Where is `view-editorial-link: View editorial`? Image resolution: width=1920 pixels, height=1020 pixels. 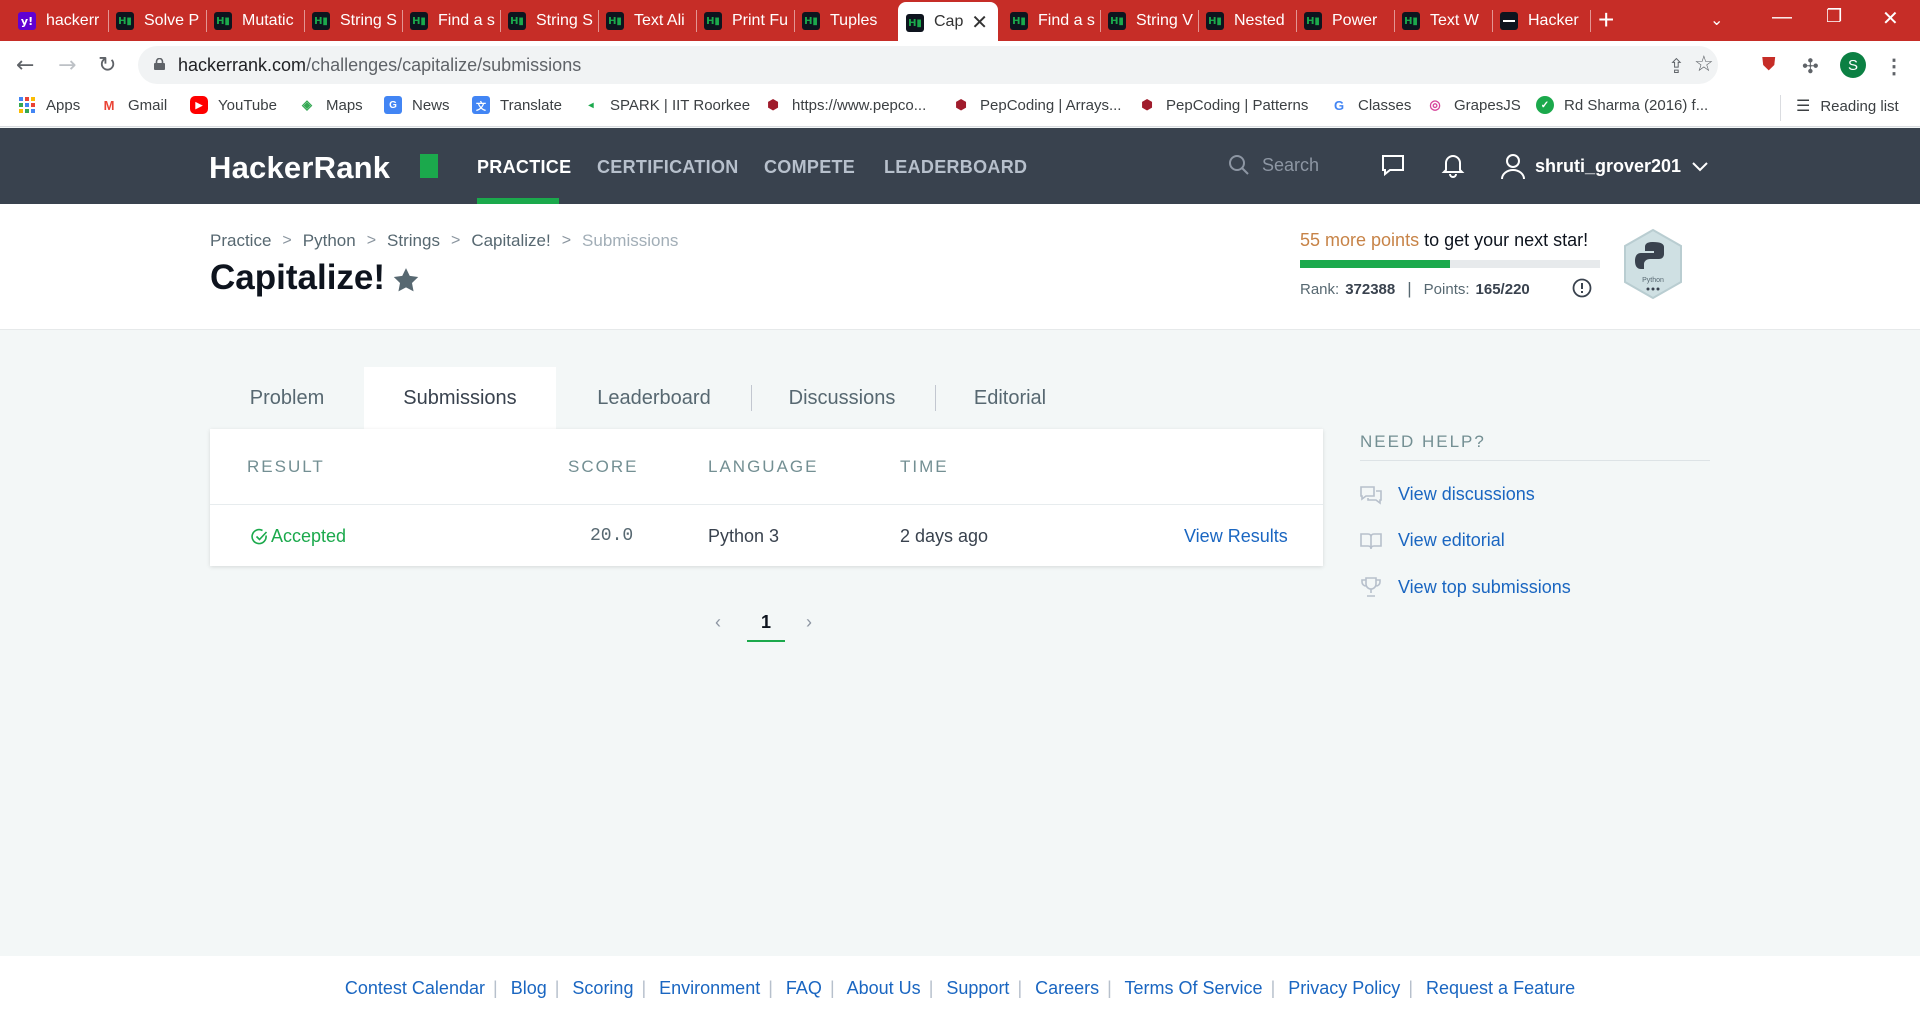
view-editorial-link: View editorial is located at coordinates (1432, 540).